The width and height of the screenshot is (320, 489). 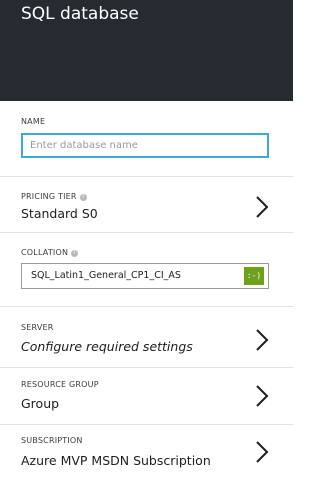 I want to click on collation-input: SQL_Latin1_General_CP1_CI_AS :-), so click(x=145, y=276).